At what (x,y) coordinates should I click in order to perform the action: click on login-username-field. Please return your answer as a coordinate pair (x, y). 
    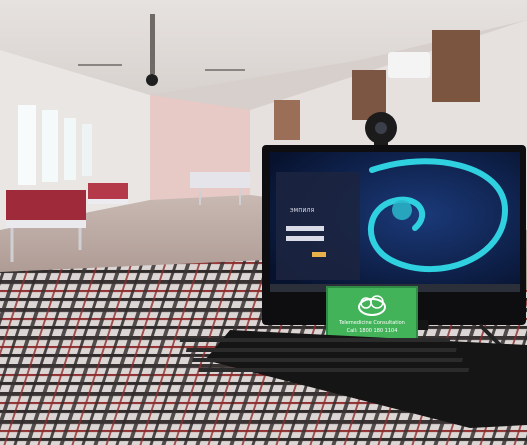
    Looking at the image, I should click on (305, 228).